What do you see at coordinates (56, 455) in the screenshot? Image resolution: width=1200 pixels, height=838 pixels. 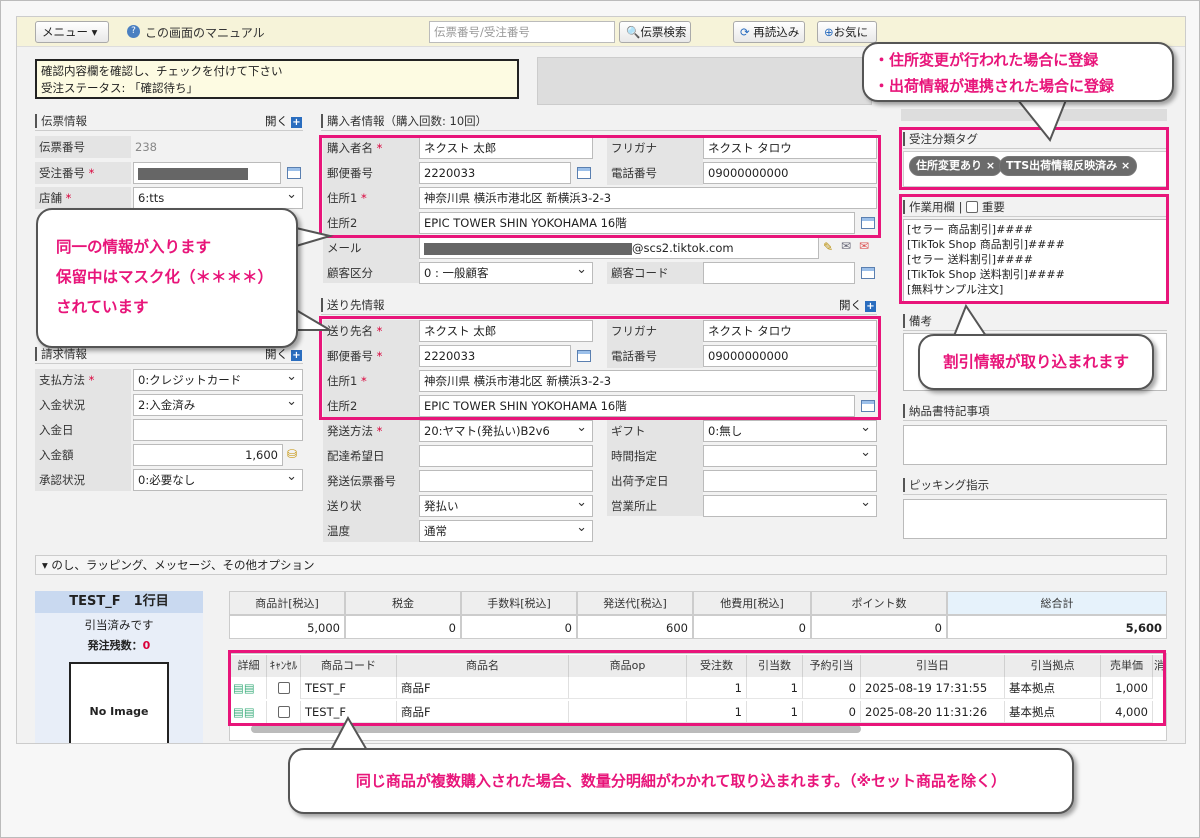 I see `deposit-amount-label: 入金額` at bounding box center [56, 455].